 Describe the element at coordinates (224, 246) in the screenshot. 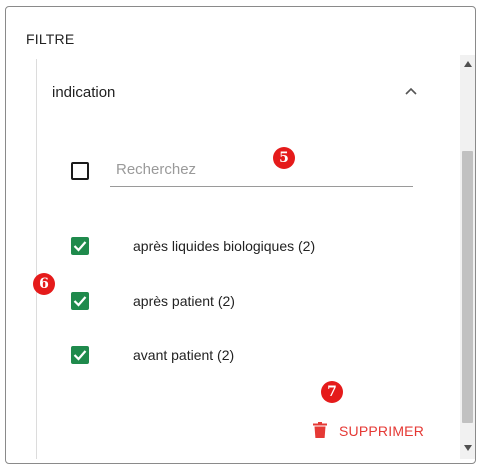

I see `option-label: après liquides biologiques (2)` at that location.